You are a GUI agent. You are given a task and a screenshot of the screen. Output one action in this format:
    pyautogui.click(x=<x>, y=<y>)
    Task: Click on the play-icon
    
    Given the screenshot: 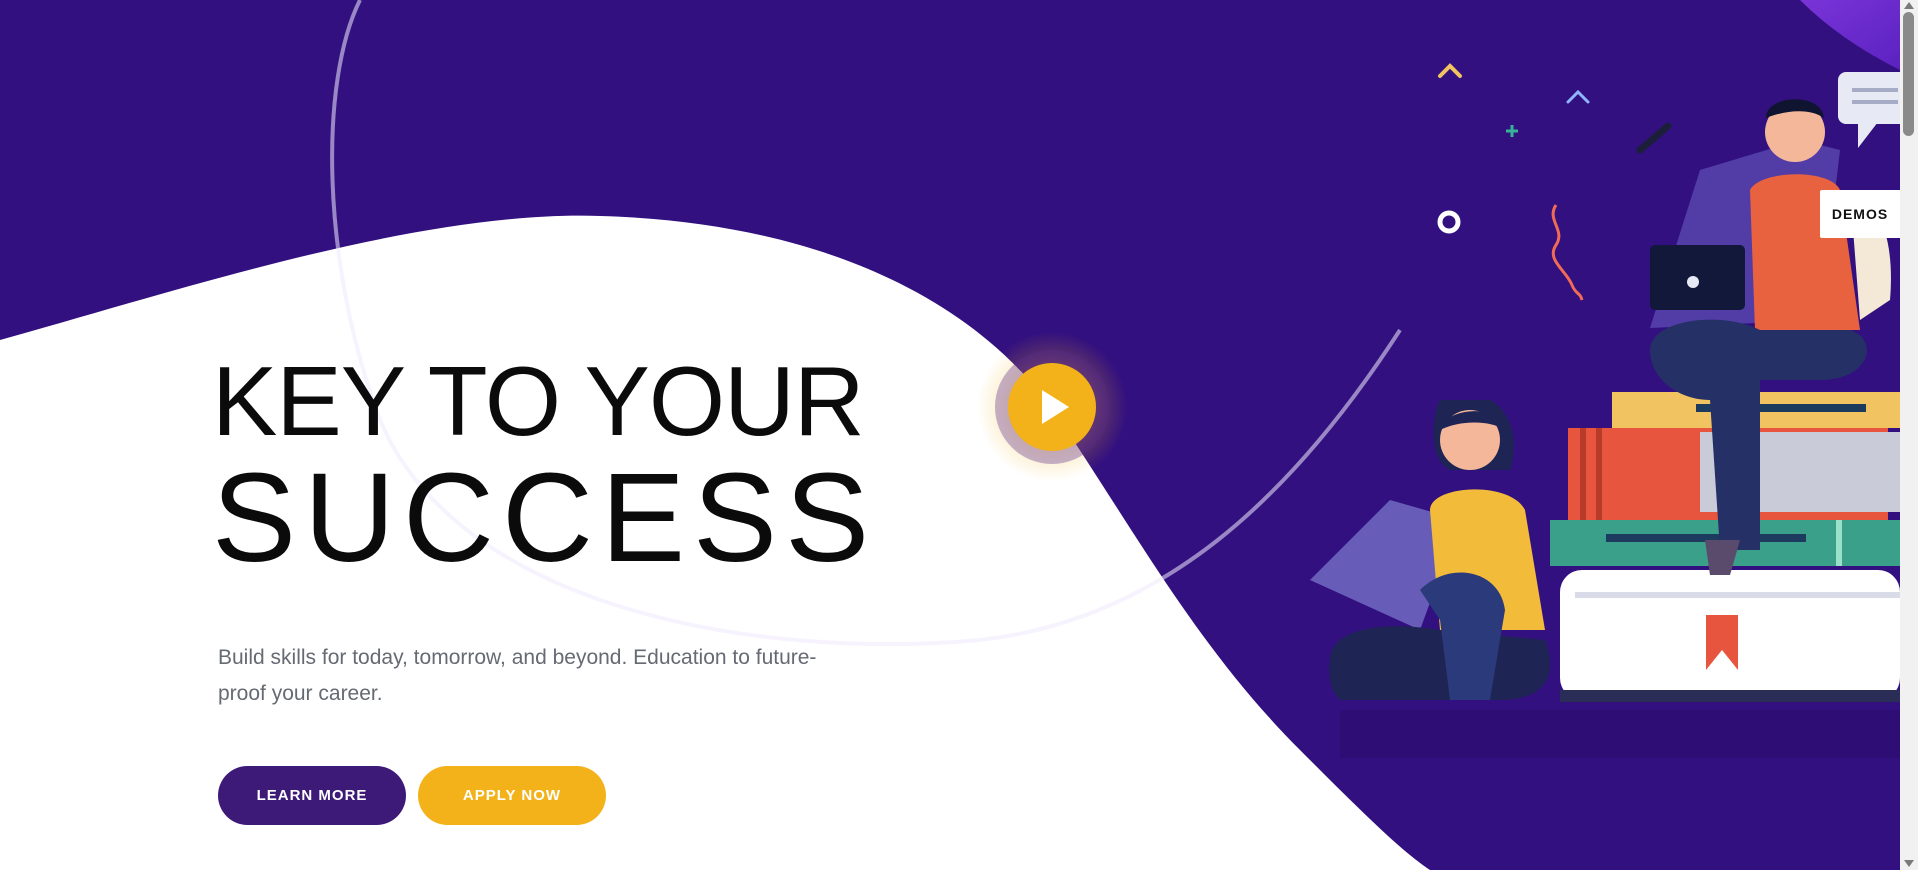 What is the action you would take?
    pyautogui.click(x=1052, y=407)
    